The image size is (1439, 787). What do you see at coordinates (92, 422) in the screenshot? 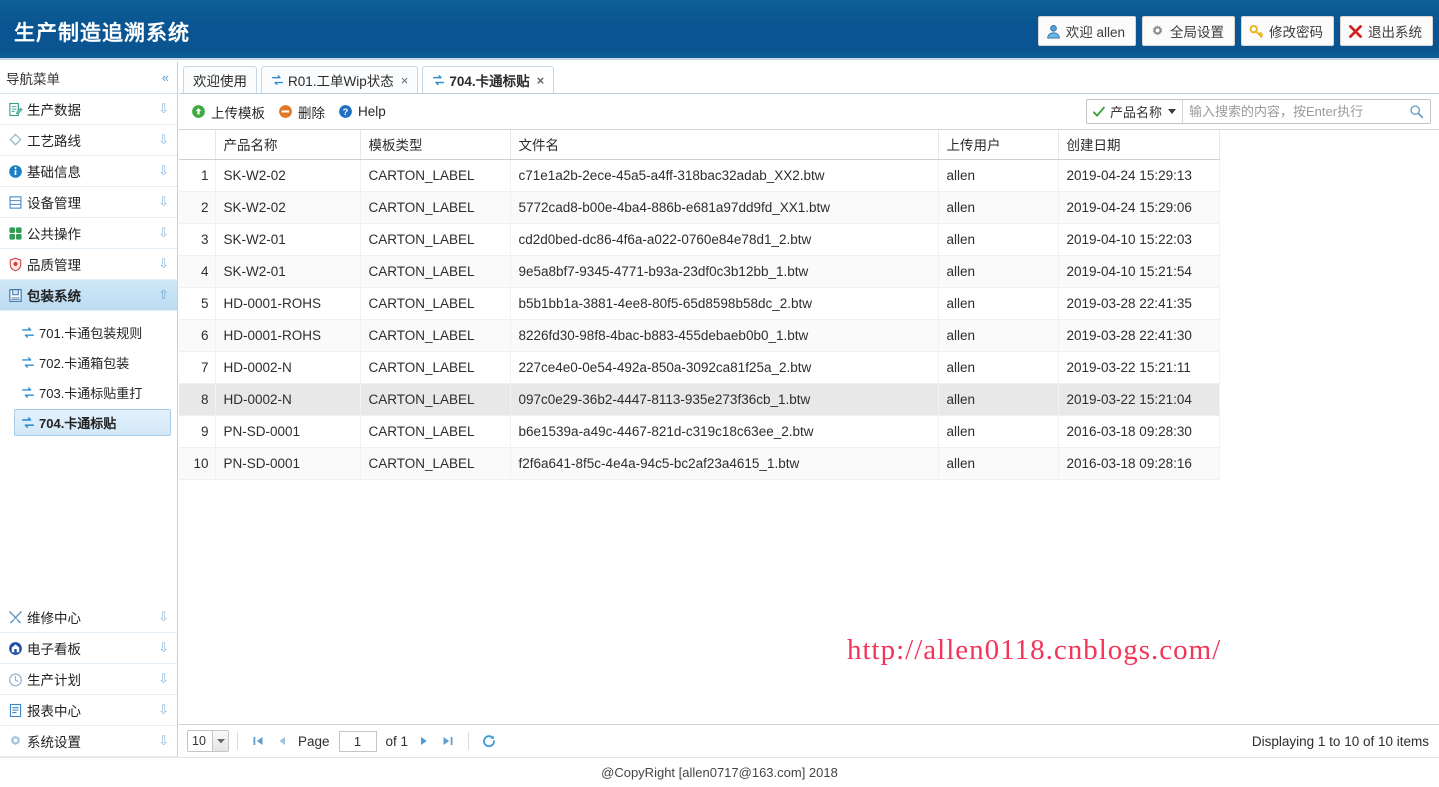
I see `submenu-item-704: 704.卡通标贴` at bounding box center [92, 422].